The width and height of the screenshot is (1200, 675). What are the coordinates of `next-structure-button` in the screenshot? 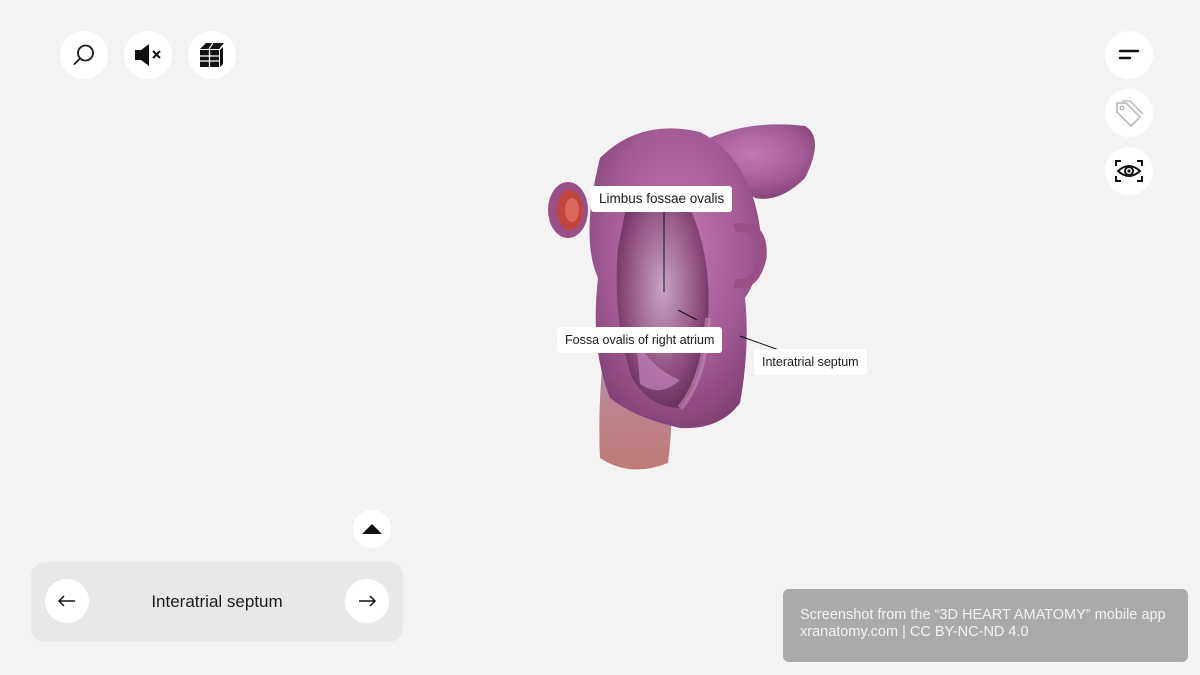 It's located at (367, 601).